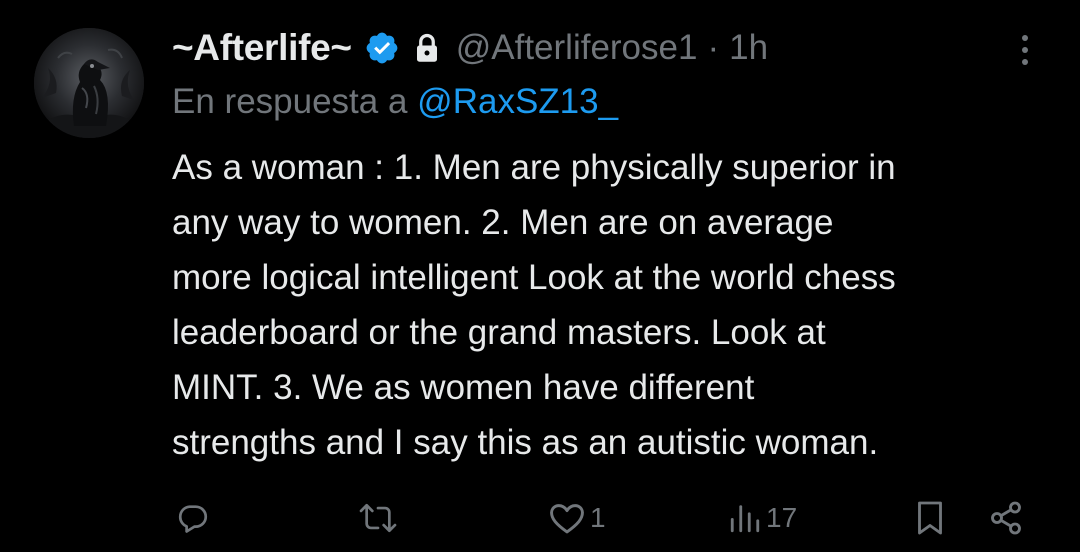  I want to click on share-button, so click(1006, 518).